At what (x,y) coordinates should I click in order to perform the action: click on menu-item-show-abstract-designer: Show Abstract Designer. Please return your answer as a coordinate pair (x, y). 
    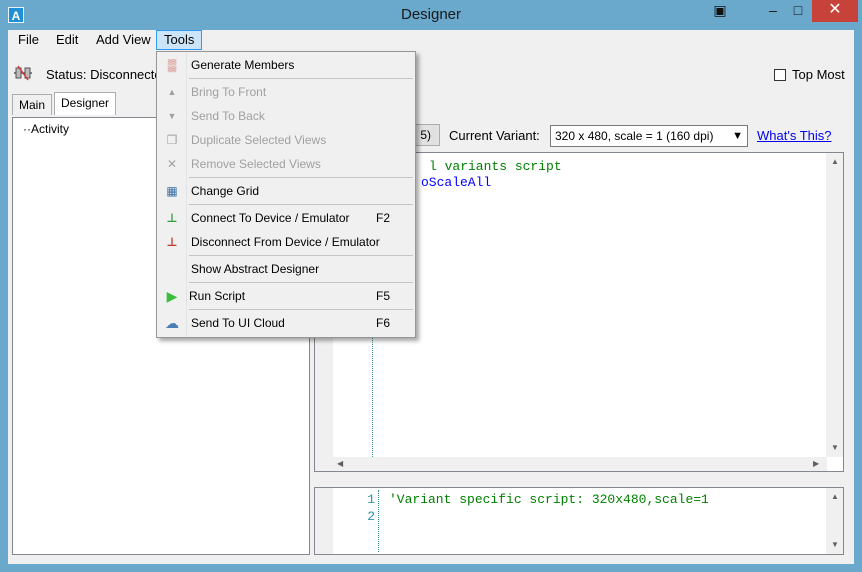
    Looking at the image, I should click on (286, 269).